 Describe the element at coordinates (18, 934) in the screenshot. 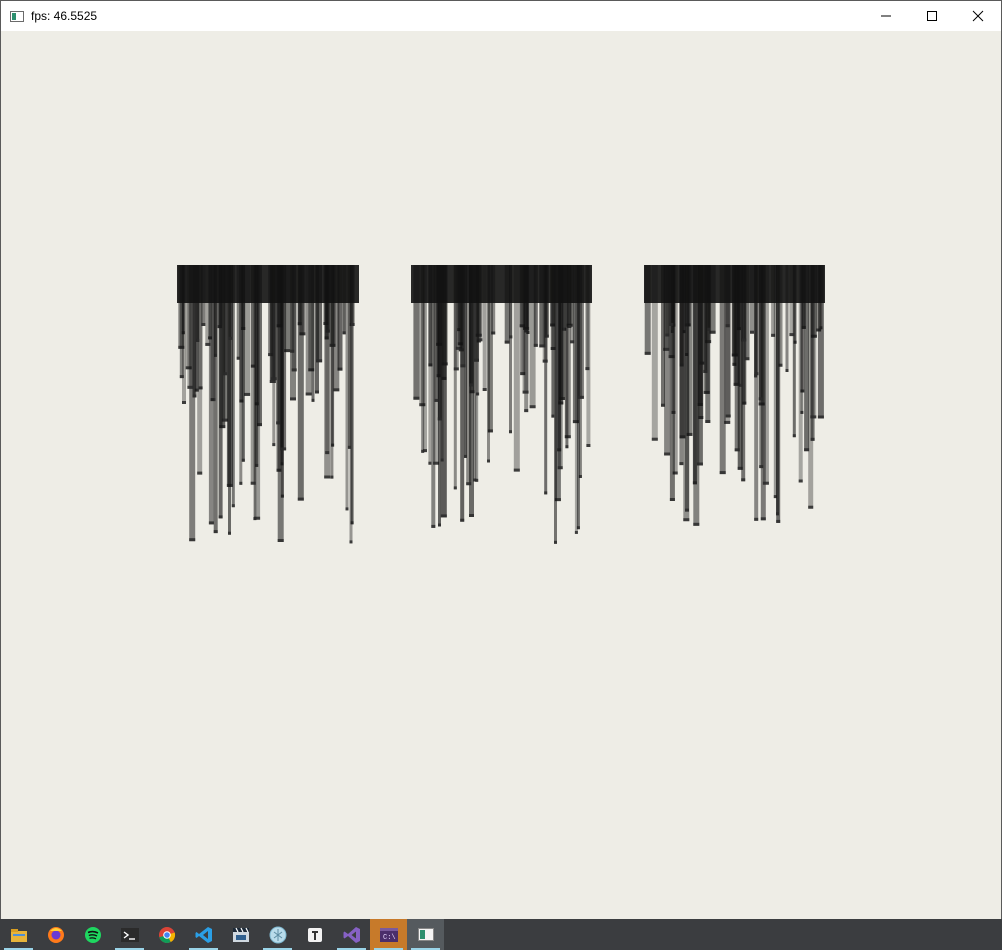

I see `taskbar-file-explorer` at that location.